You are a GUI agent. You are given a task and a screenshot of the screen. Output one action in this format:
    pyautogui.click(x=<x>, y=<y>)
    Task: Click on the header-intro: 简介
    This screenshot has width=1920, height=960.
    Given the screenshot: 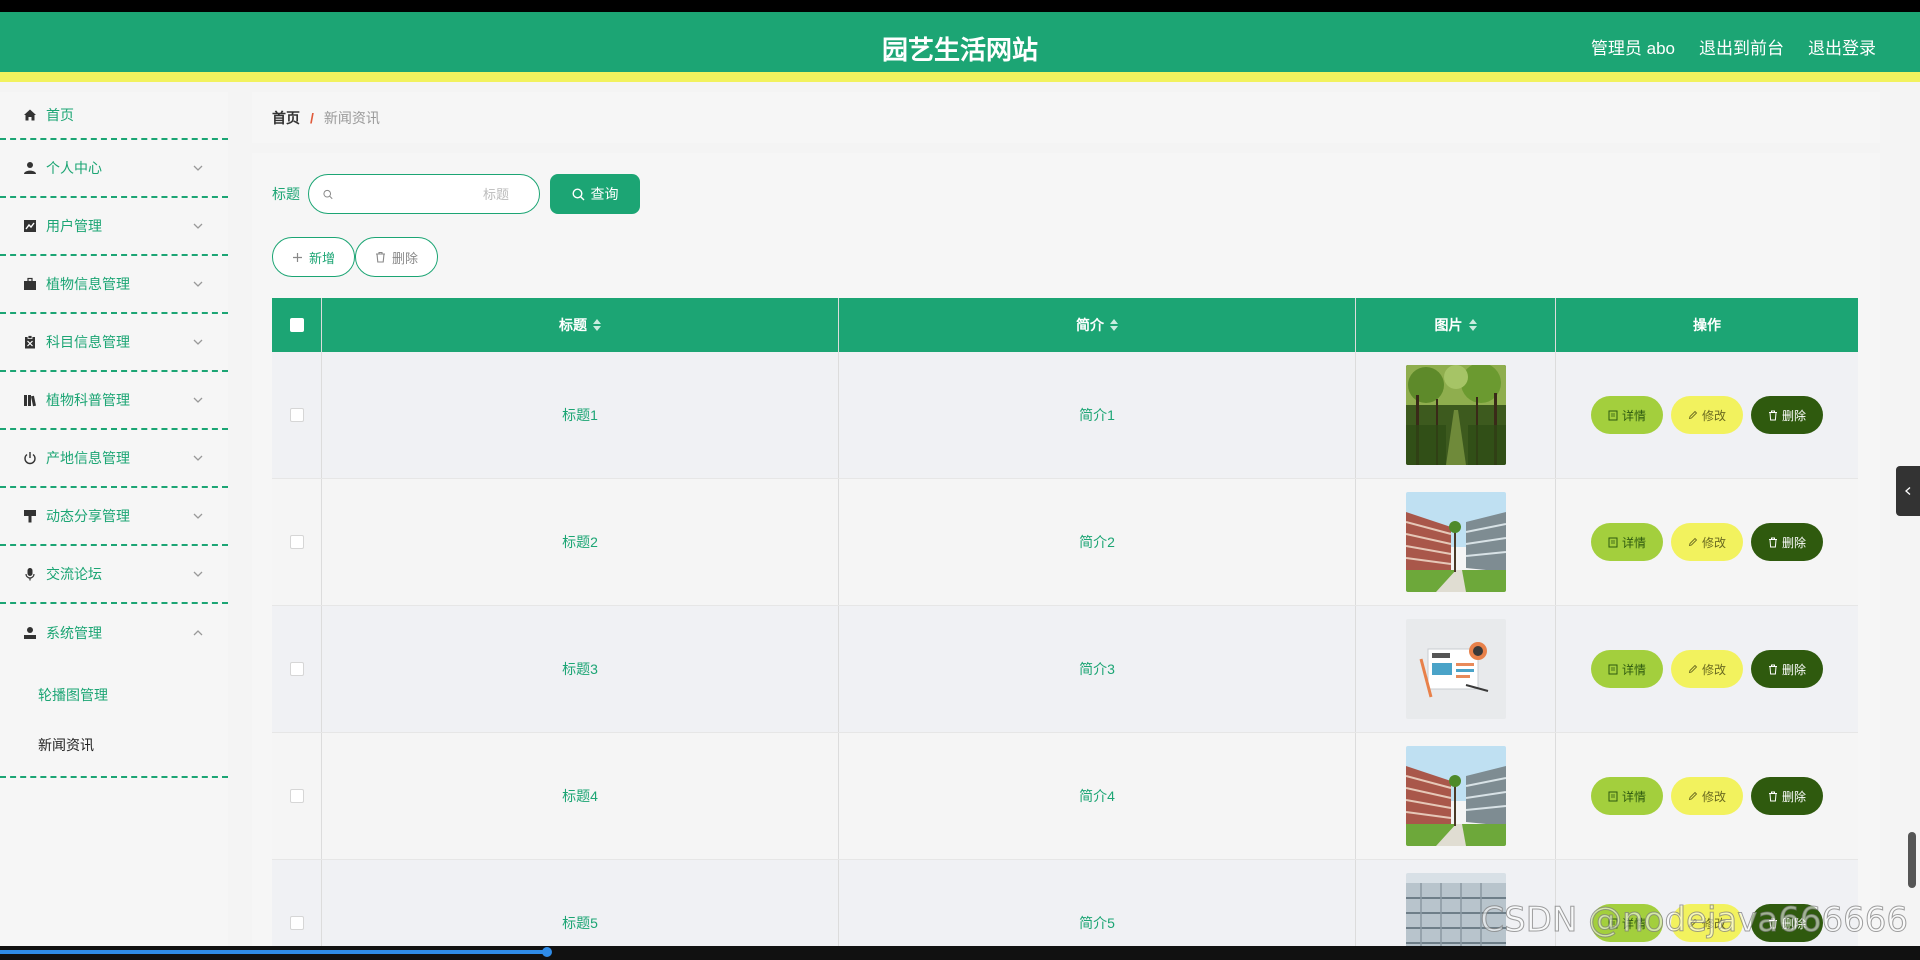 What is the action you would take?
    pyautogui.click(x=1097, y=325)
    